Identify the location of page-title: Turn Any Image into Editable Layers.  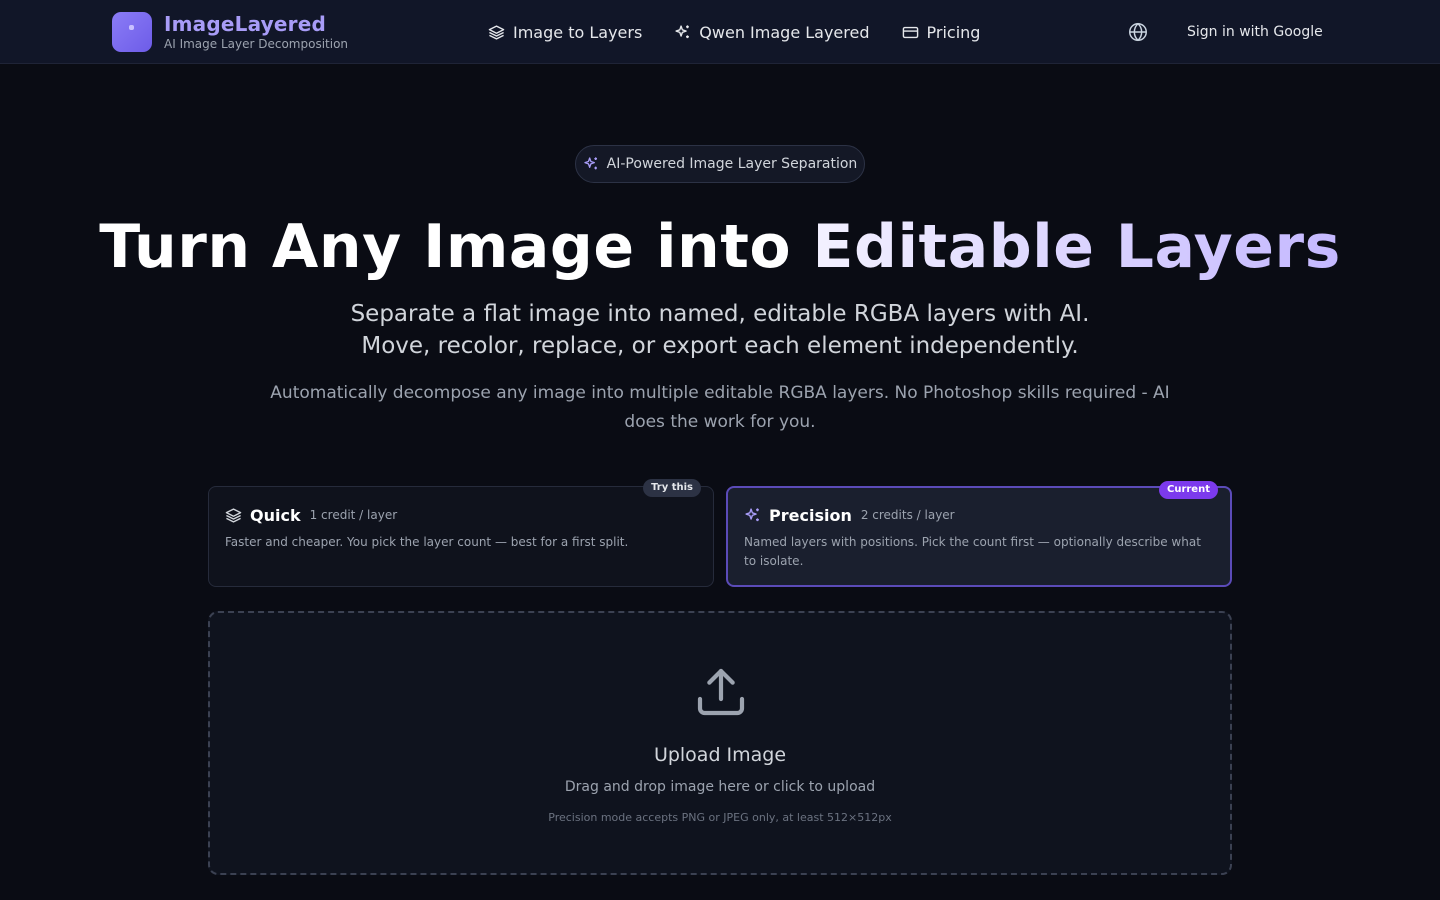
(720, 247).